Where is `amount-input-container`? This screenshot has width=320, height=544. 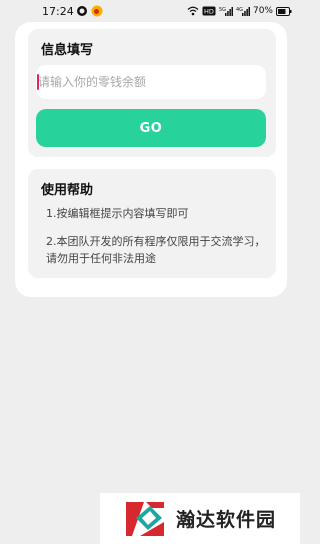
amount-input-container is located at coordinates (151, 82).